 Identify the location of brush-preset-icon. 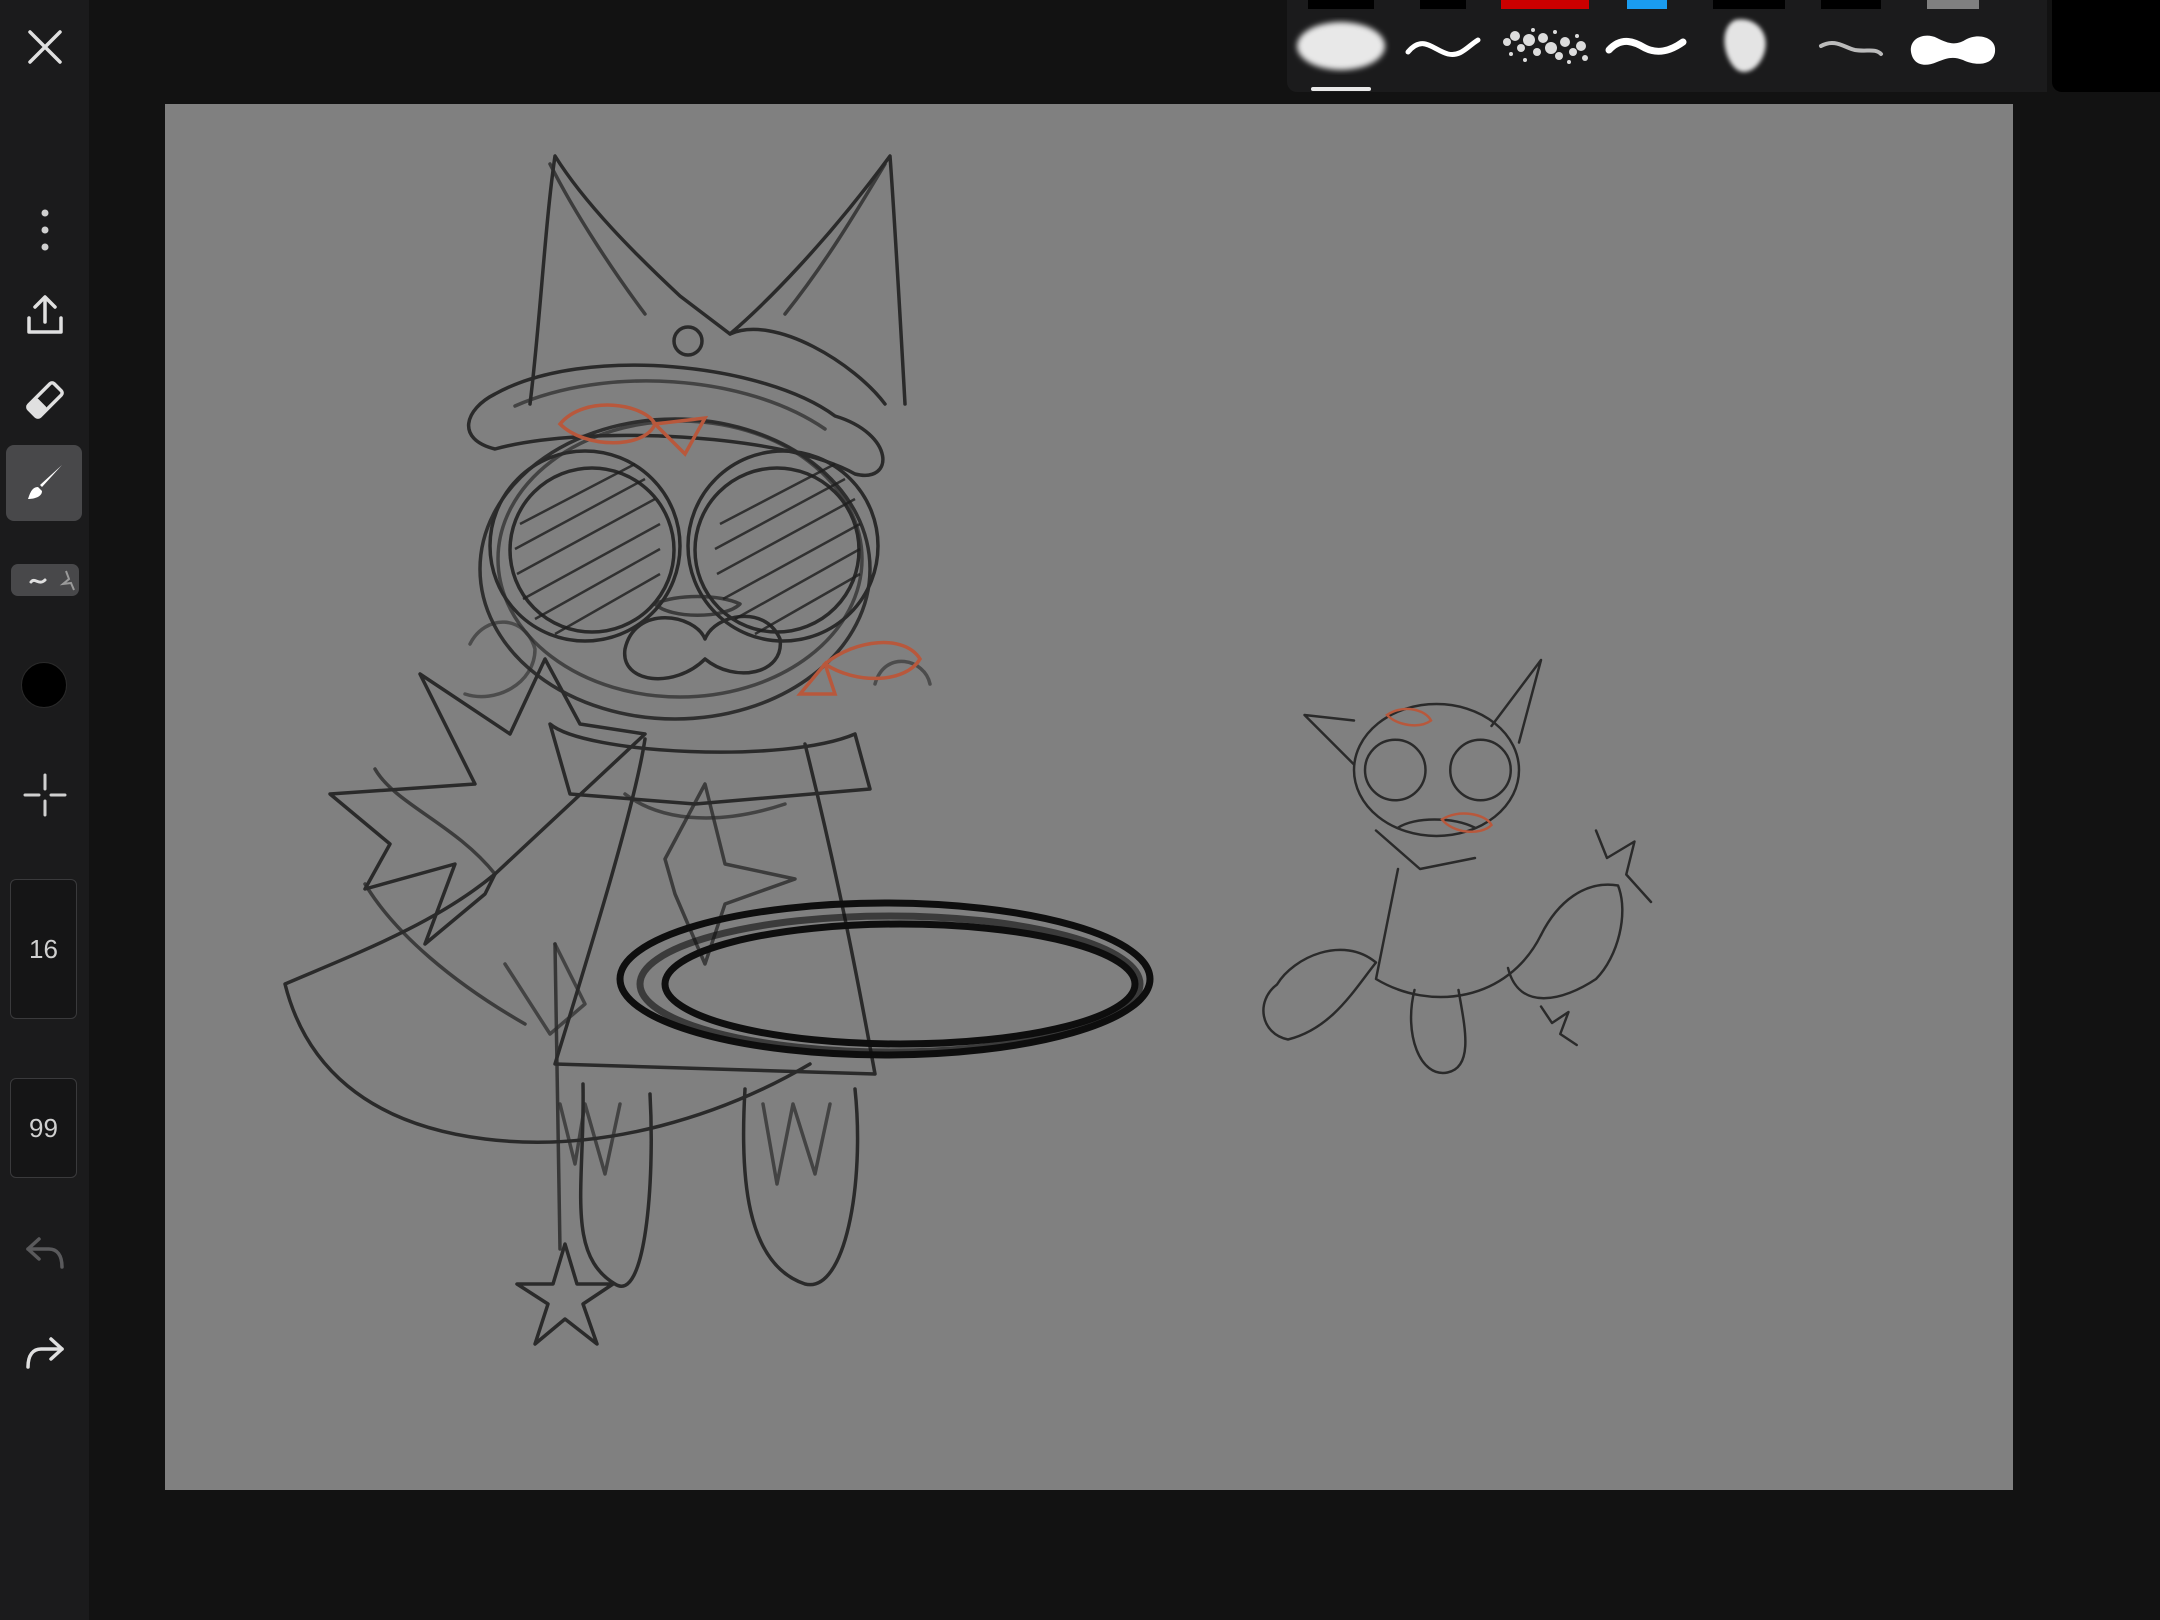
(44, 580).